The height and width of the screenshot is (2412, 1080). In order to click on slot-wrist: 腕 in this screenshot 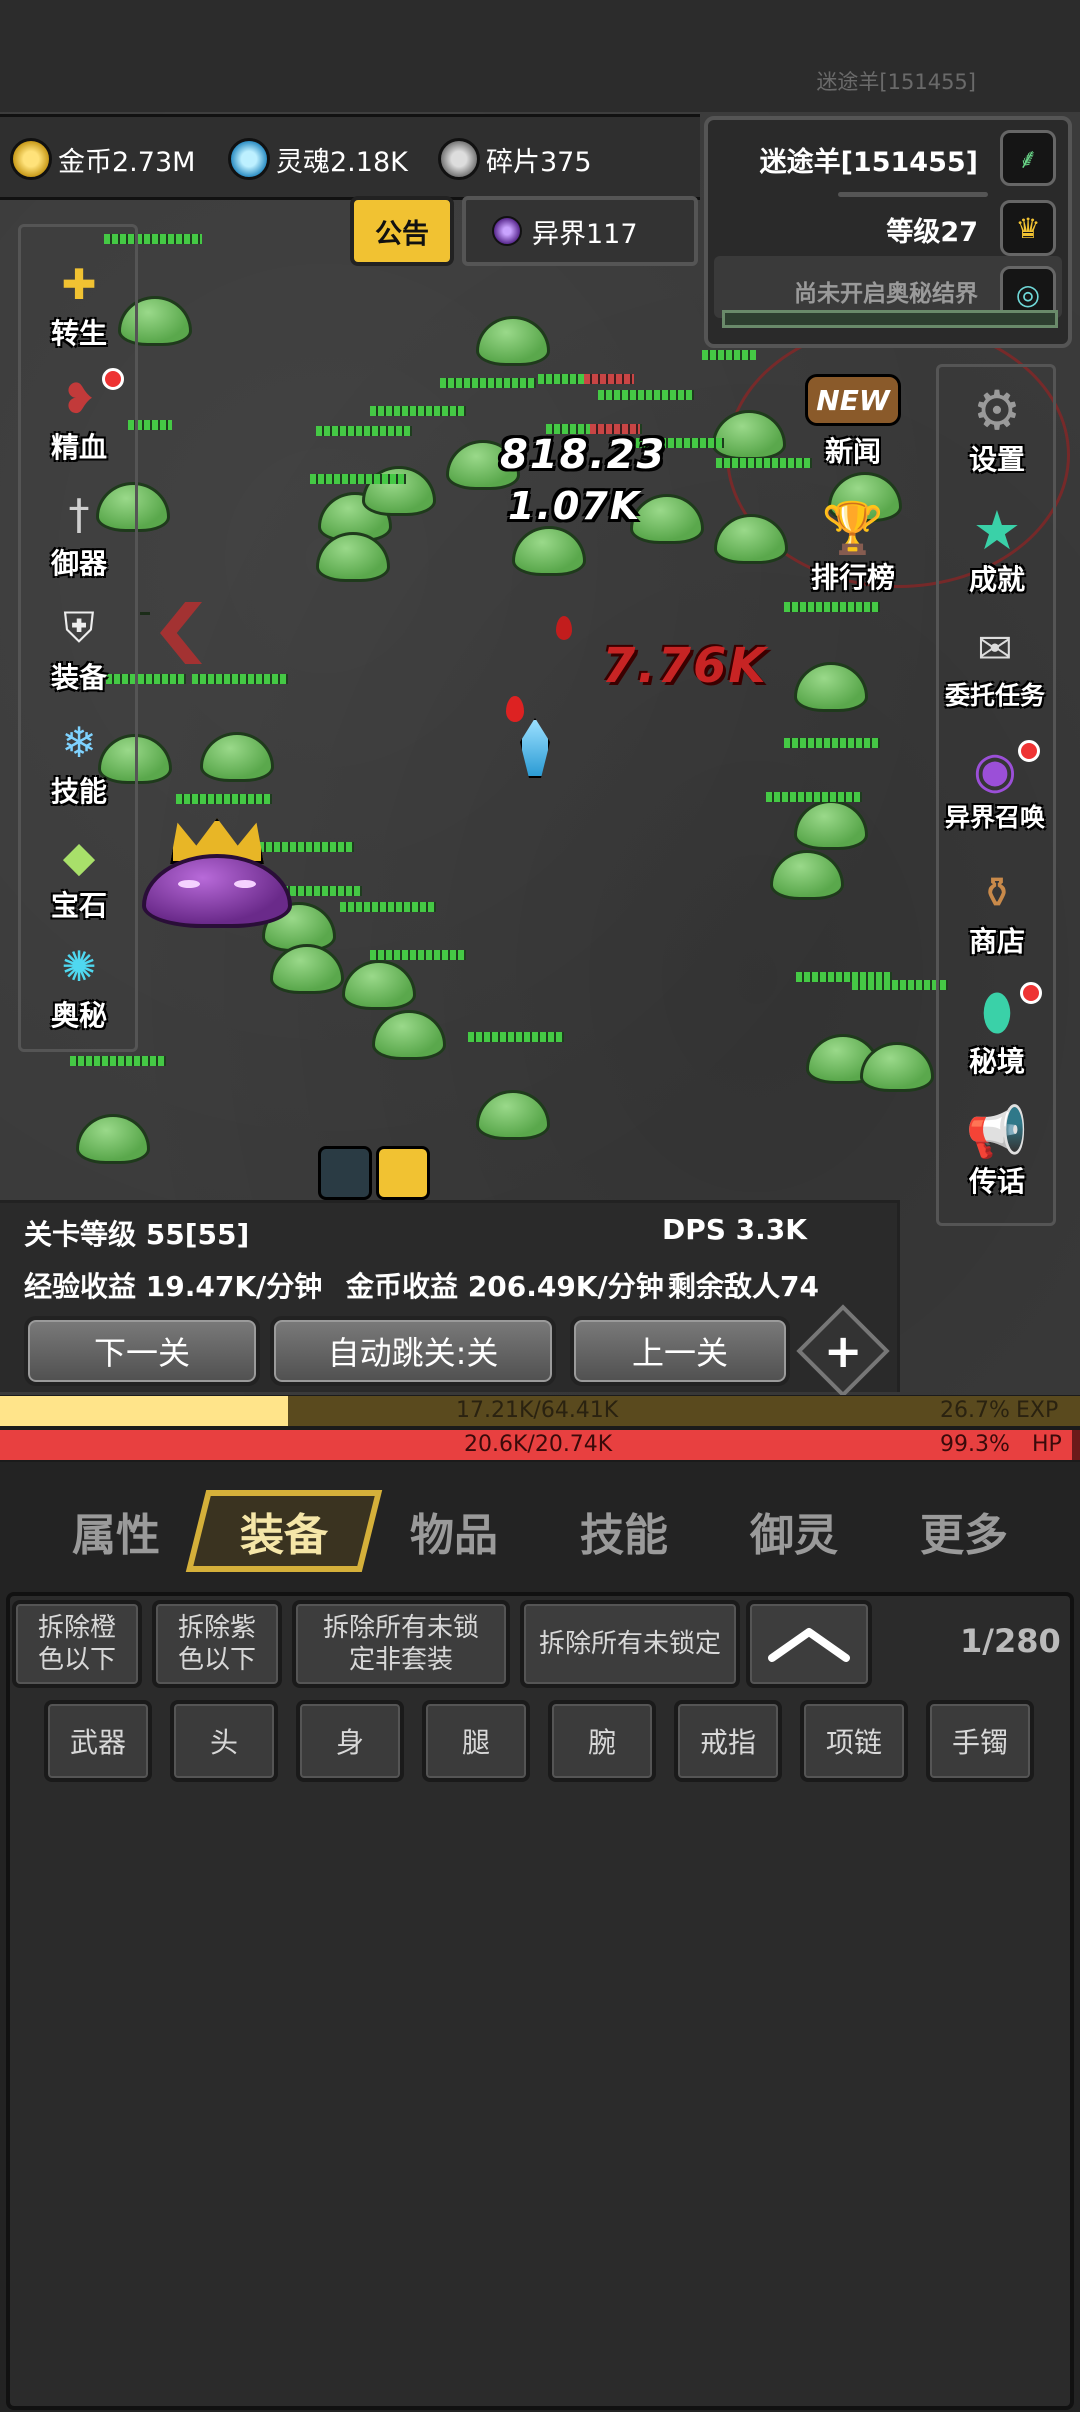, I will do `click(602, 1741)`.